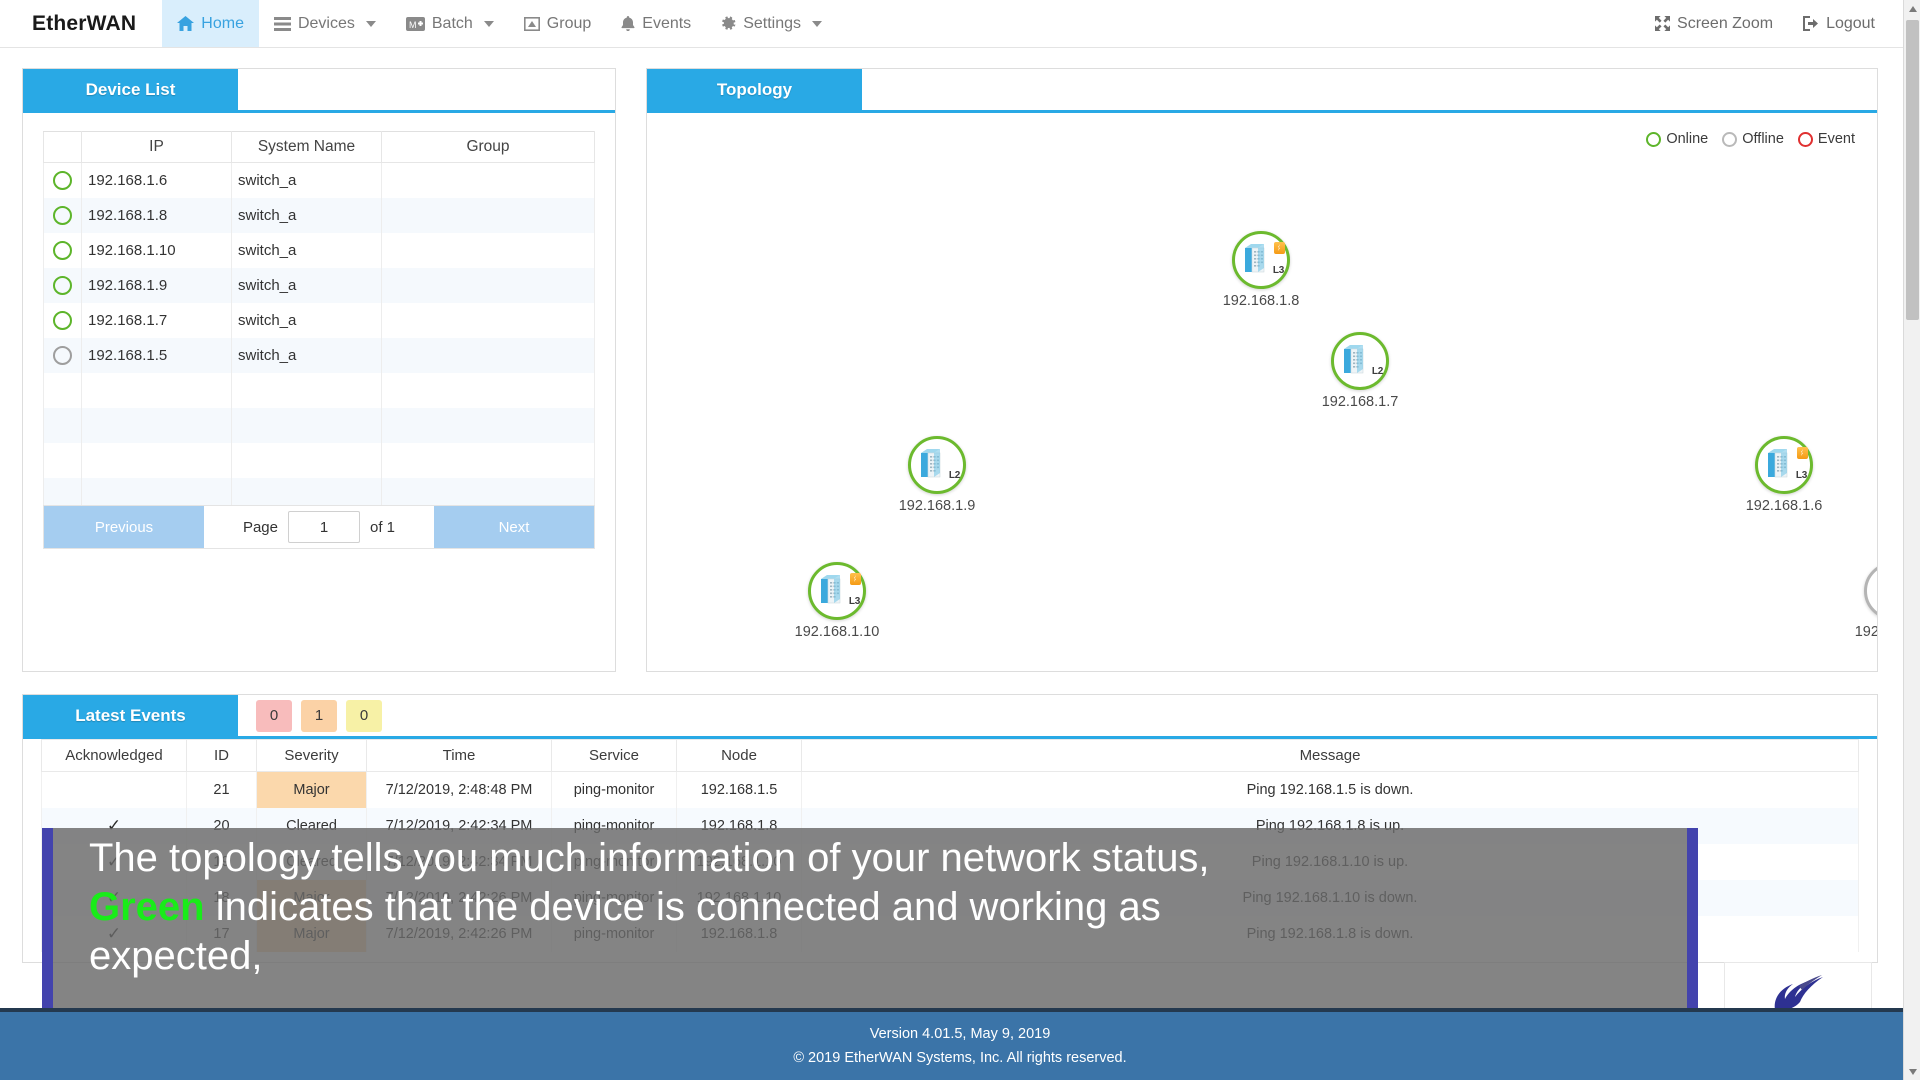  What do you see at coordinates (319, 715) in the screenshot?
I see `badge-major-count: 1` at bounding box center [319, 715].